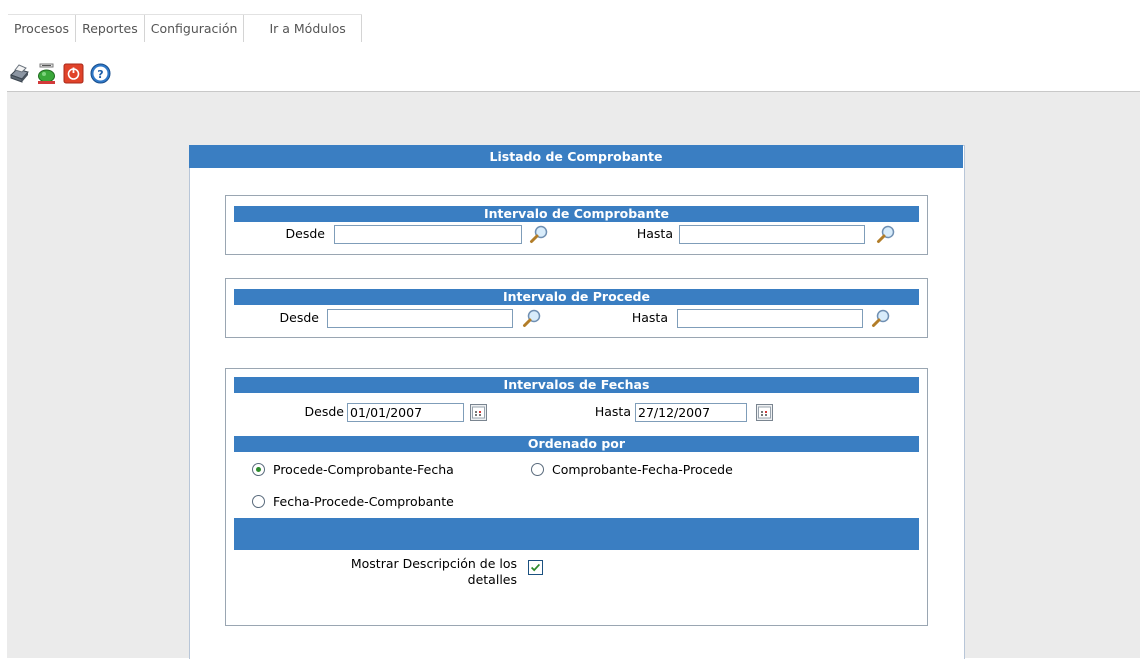  I want to click on preview-icon, so click(46, 73).